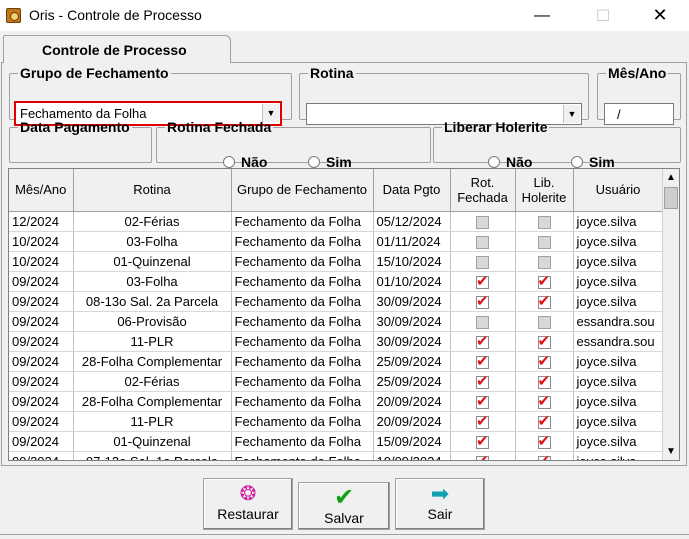 This screenshot has height=539, width=689. What do you see at coordinates (670, 314) in the screenshot?
I see `vertical-scrollbar: ▲ ▼` at bounding box center [670, 314].